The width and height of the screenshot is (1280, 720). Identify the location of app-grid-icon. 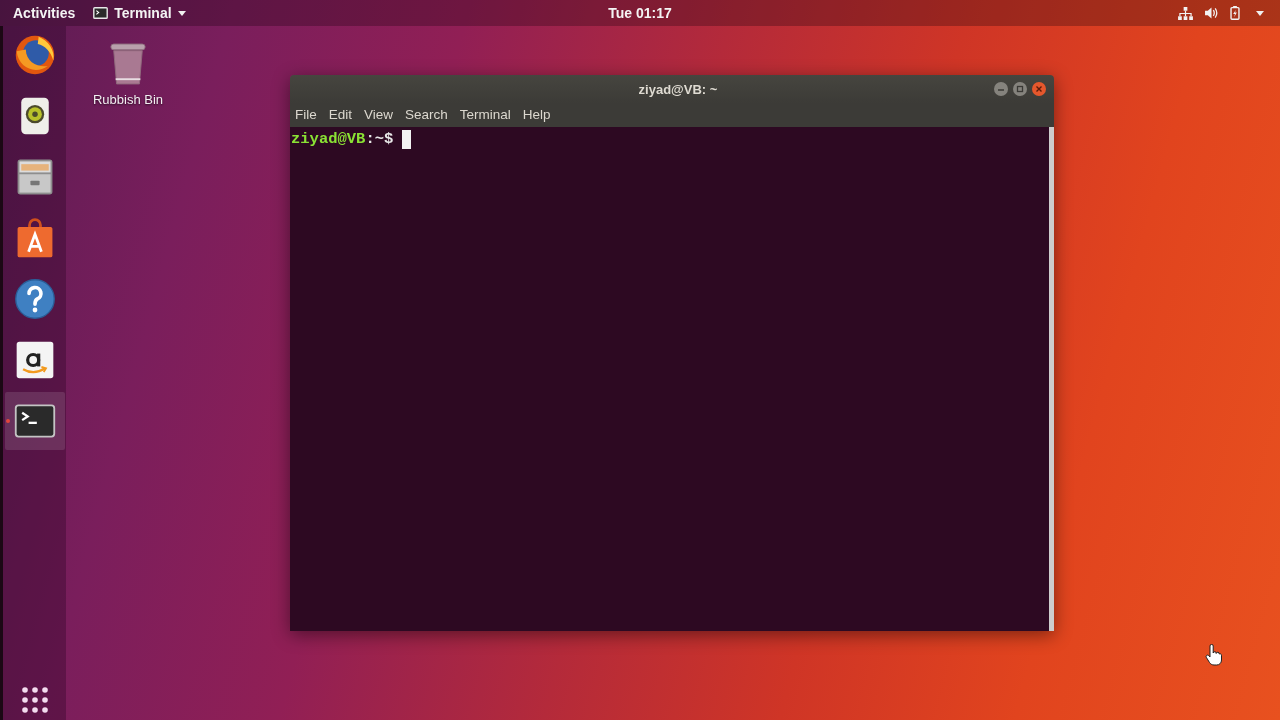
(34, 700).